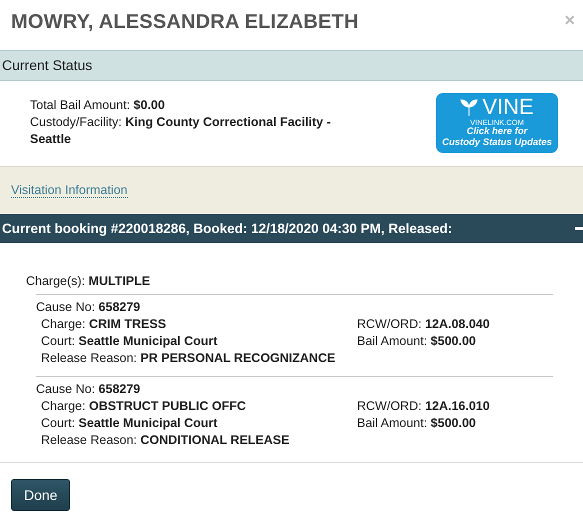 The width and height of the screenshot is (583, 527). What do you see at coordinates (455, 325) in the screenshot?
I see `charge-field: RCW/ORD: 12A.08.040` at bounding box center [455, 325].